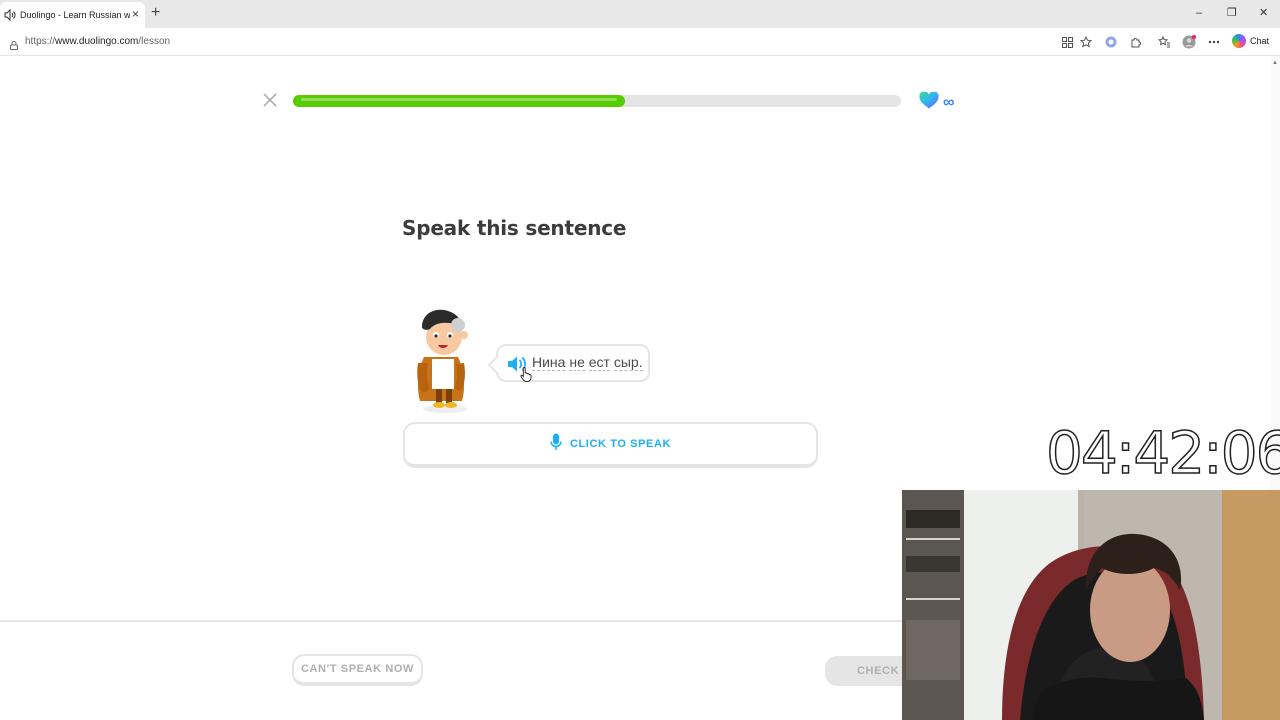 This screenshot has height=720, width=1280. Describe the element at coordinates (640, 14) in the screenshot. I see `browser-tab-bar: Duolingo - Learn Russian with × + – ❐ ✕` at that location.